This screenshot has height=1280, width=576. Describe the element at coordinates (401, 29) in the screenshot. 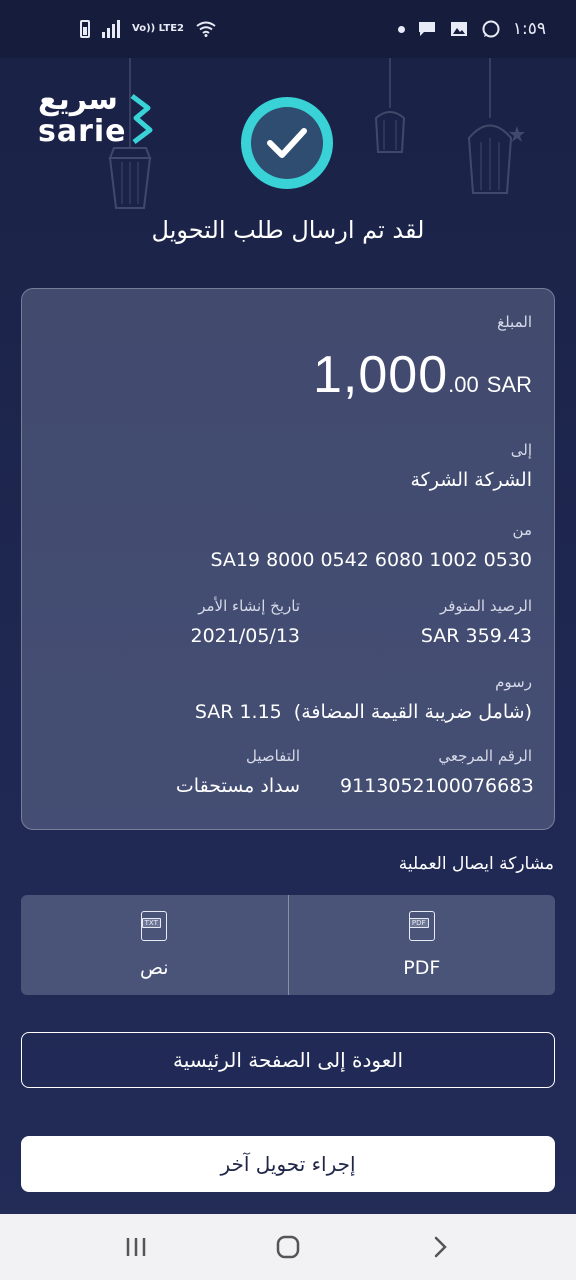

I see `notification-dot-icon` at that location.